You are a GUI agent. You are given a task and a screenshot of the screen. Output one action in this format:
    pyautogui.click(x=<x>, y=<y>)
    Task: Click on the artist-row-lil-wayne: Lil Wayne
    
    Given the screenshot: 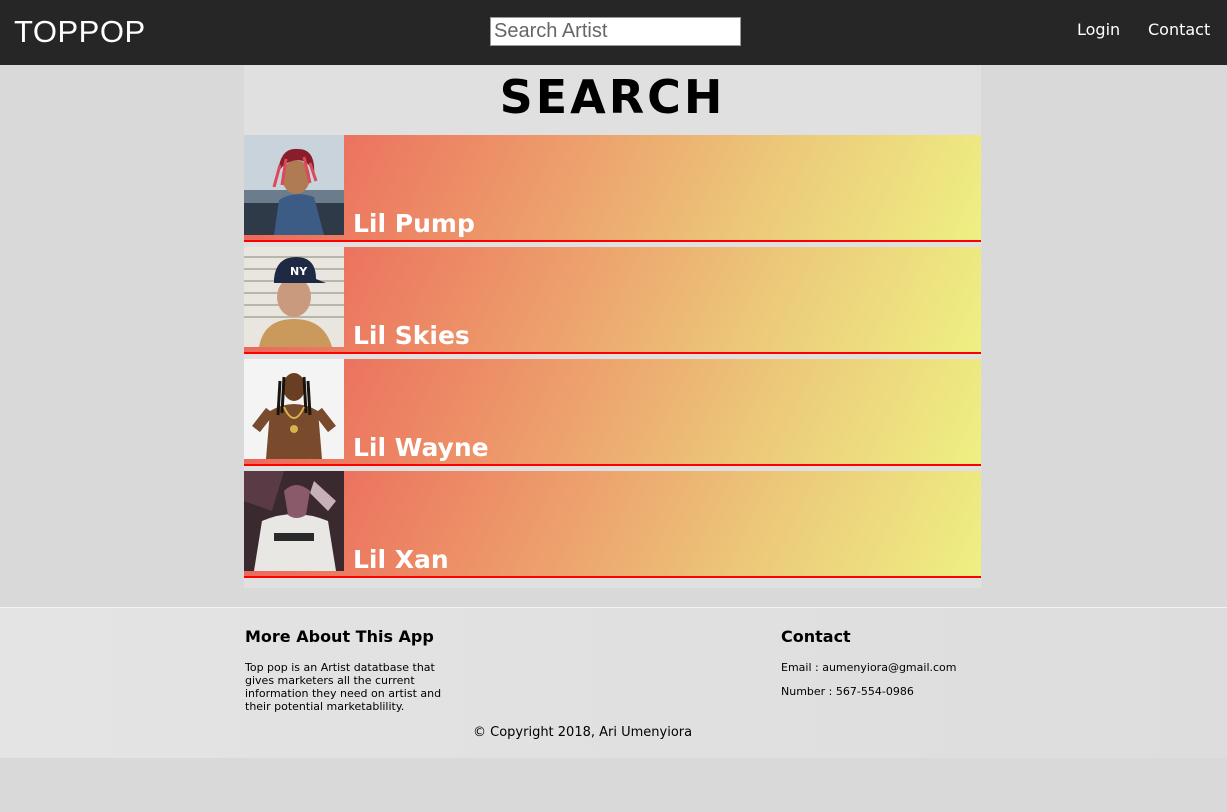 What is the action you would take?
    pyautogui.click(x=612, y=412)
    